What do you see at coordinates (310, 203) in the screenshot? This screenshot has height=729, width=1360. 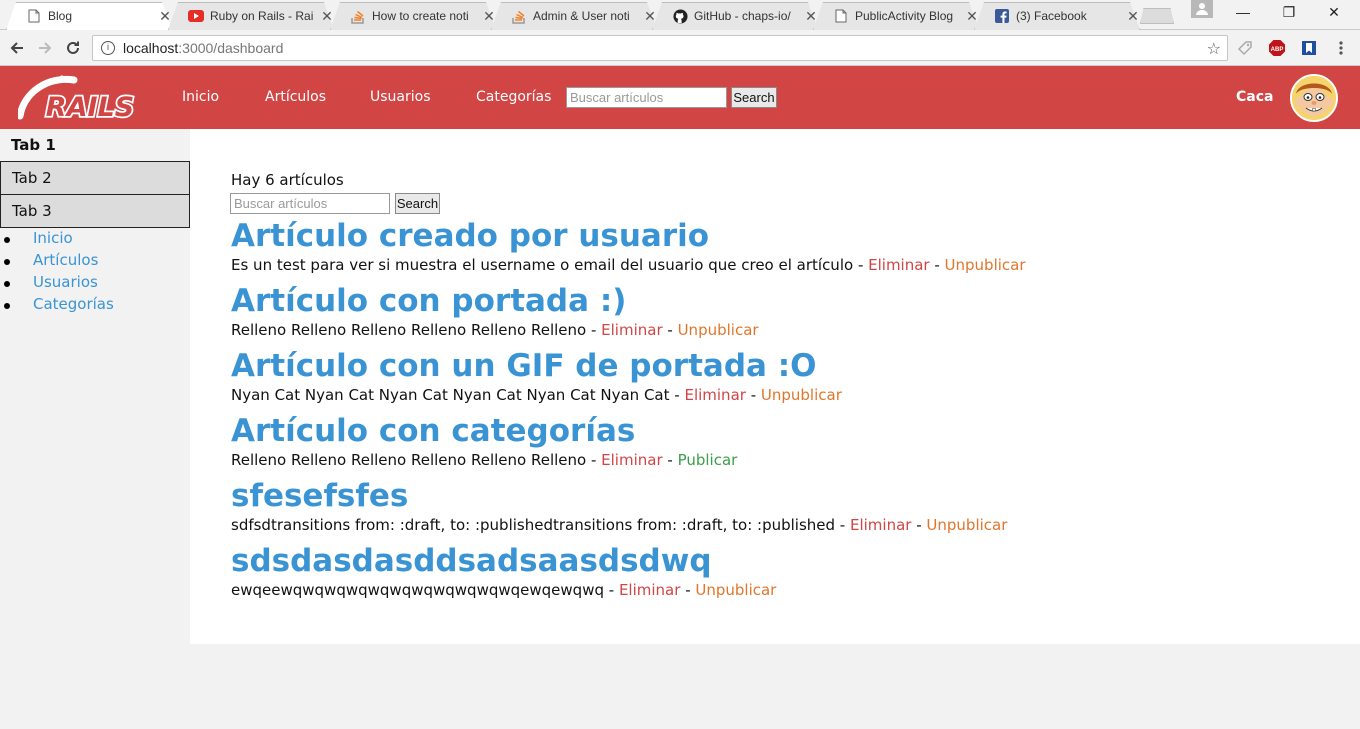 I see `article-search-input` at bounding box center [310, 203].